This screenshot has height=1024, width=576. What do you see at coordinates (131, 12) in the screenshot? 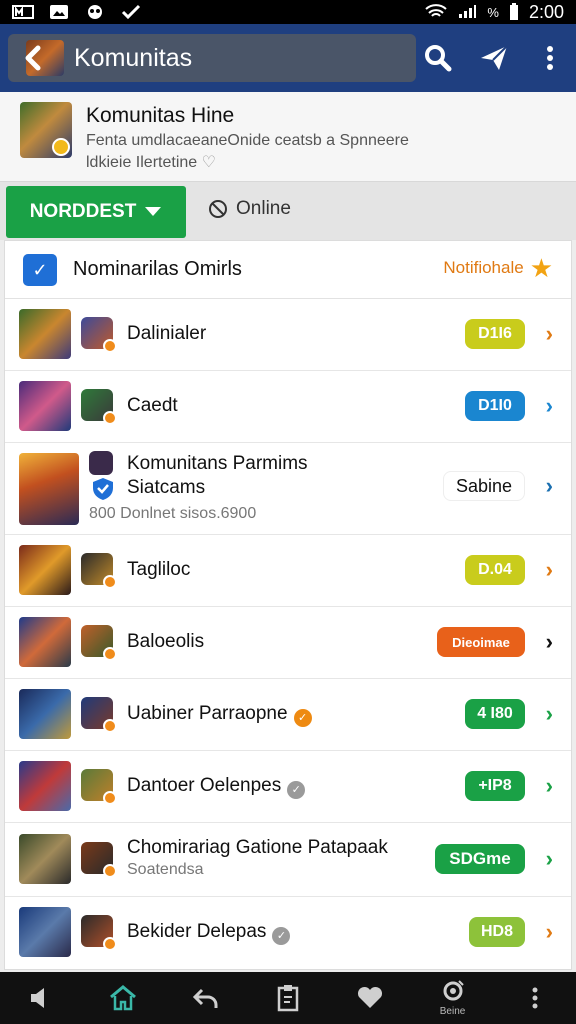
I see `check-icon` at bounding box center [131, 12].